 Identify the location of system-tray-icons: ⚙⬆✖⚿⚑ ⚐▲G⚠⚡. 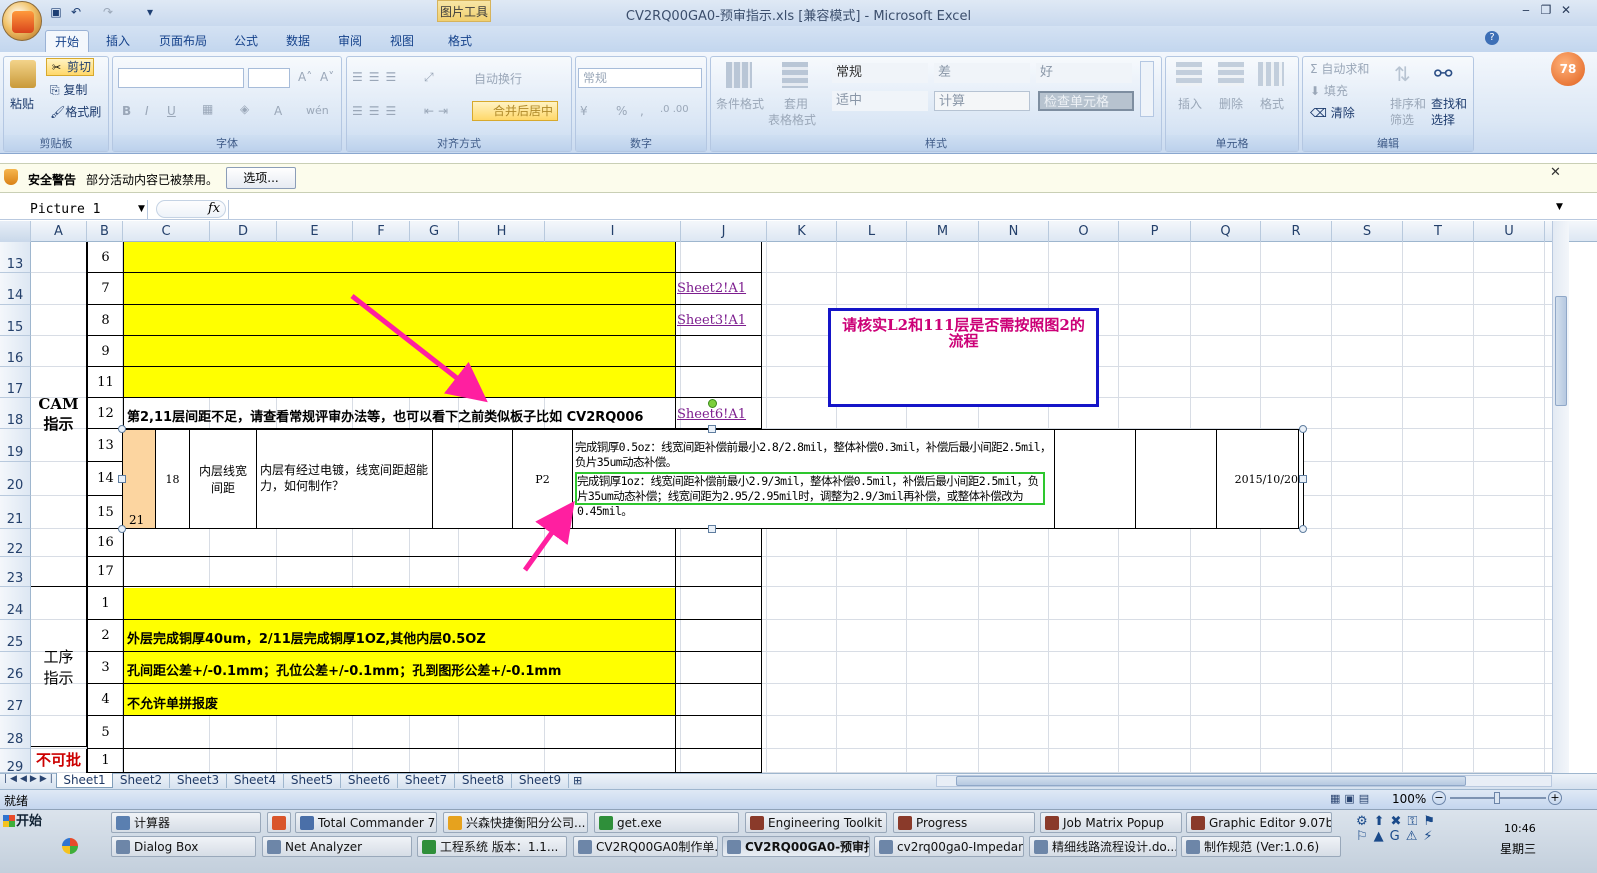
(1417, 838).